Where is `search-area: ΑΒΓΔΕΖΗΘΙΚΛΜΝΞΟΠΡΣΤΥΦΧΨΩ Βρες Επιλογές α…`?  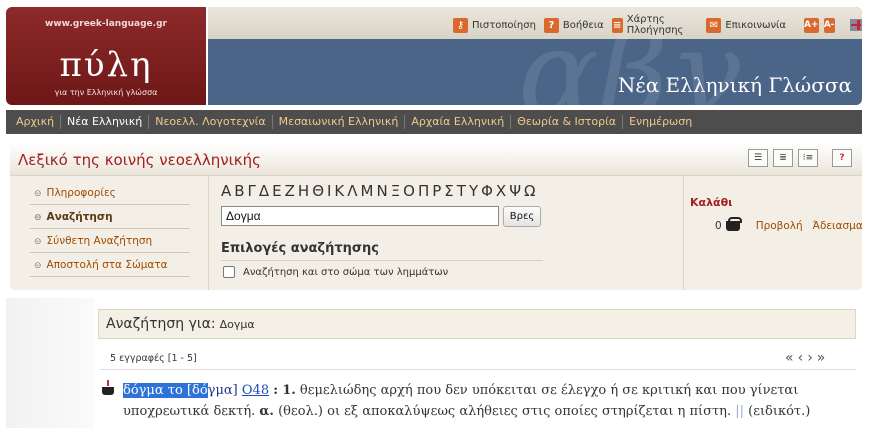 search-area: ΑΒΓΔΕΖΗΘΙΚΛΜΝΞΟΠΡΣΤΥΦΧΨΩ Βρες Επιλογές α… is located at coordinates (446, 233).